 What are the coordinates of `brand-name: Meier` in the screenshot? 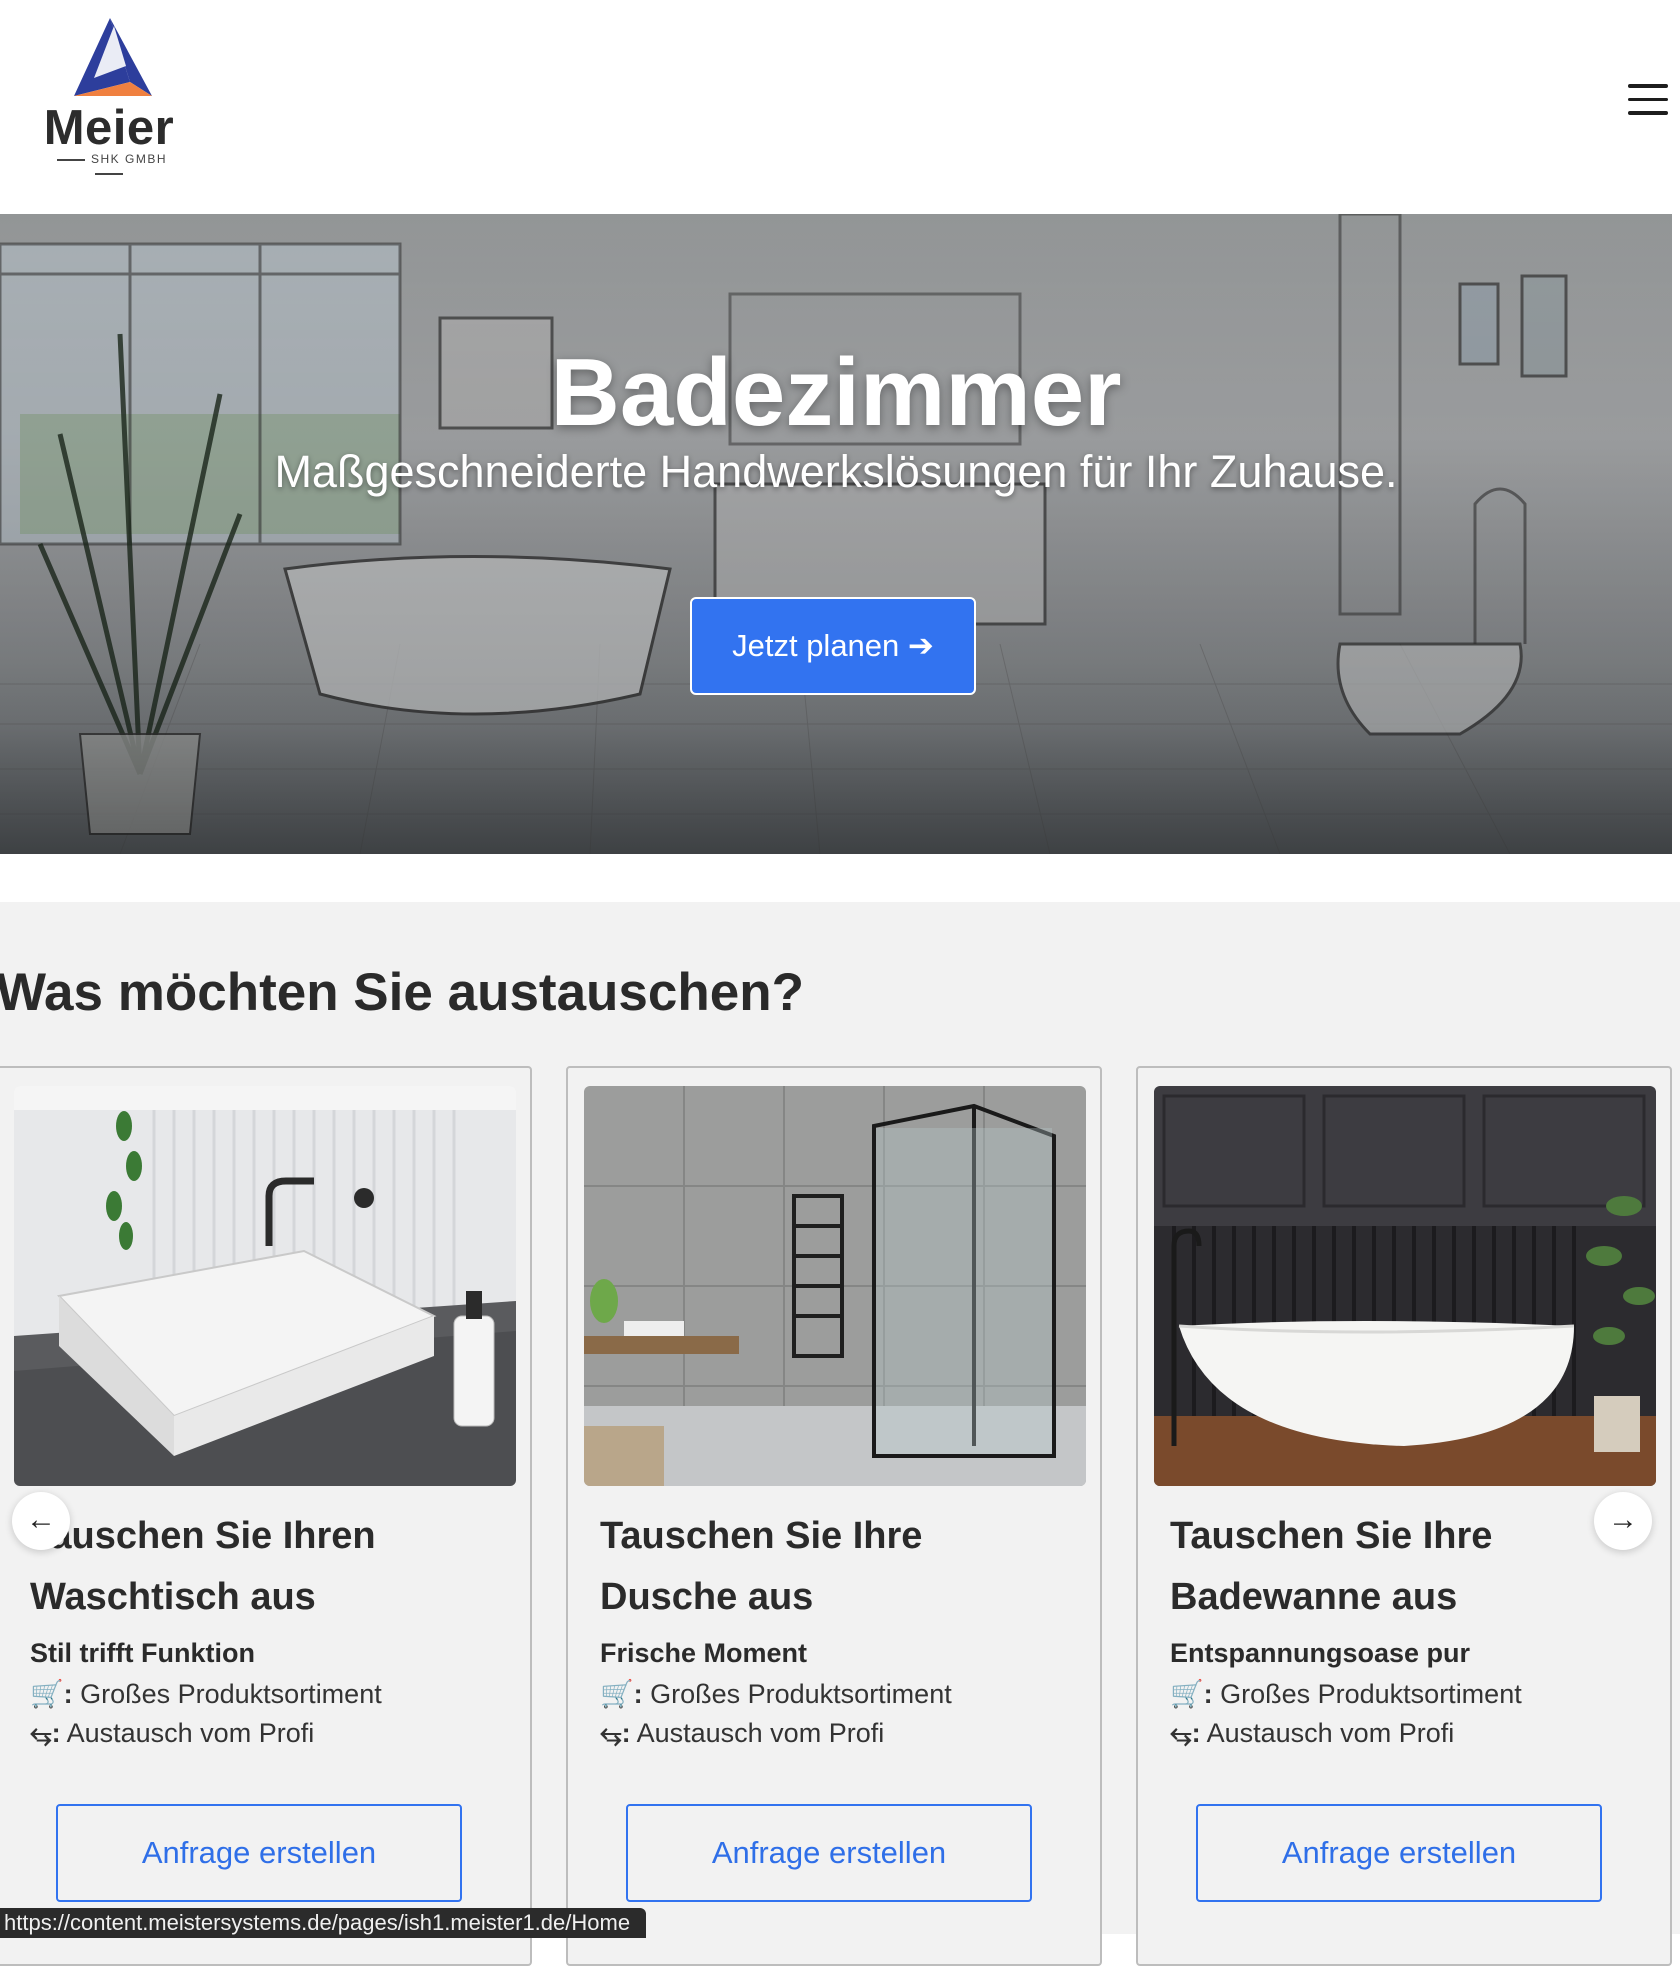 It's located at (109, 128).